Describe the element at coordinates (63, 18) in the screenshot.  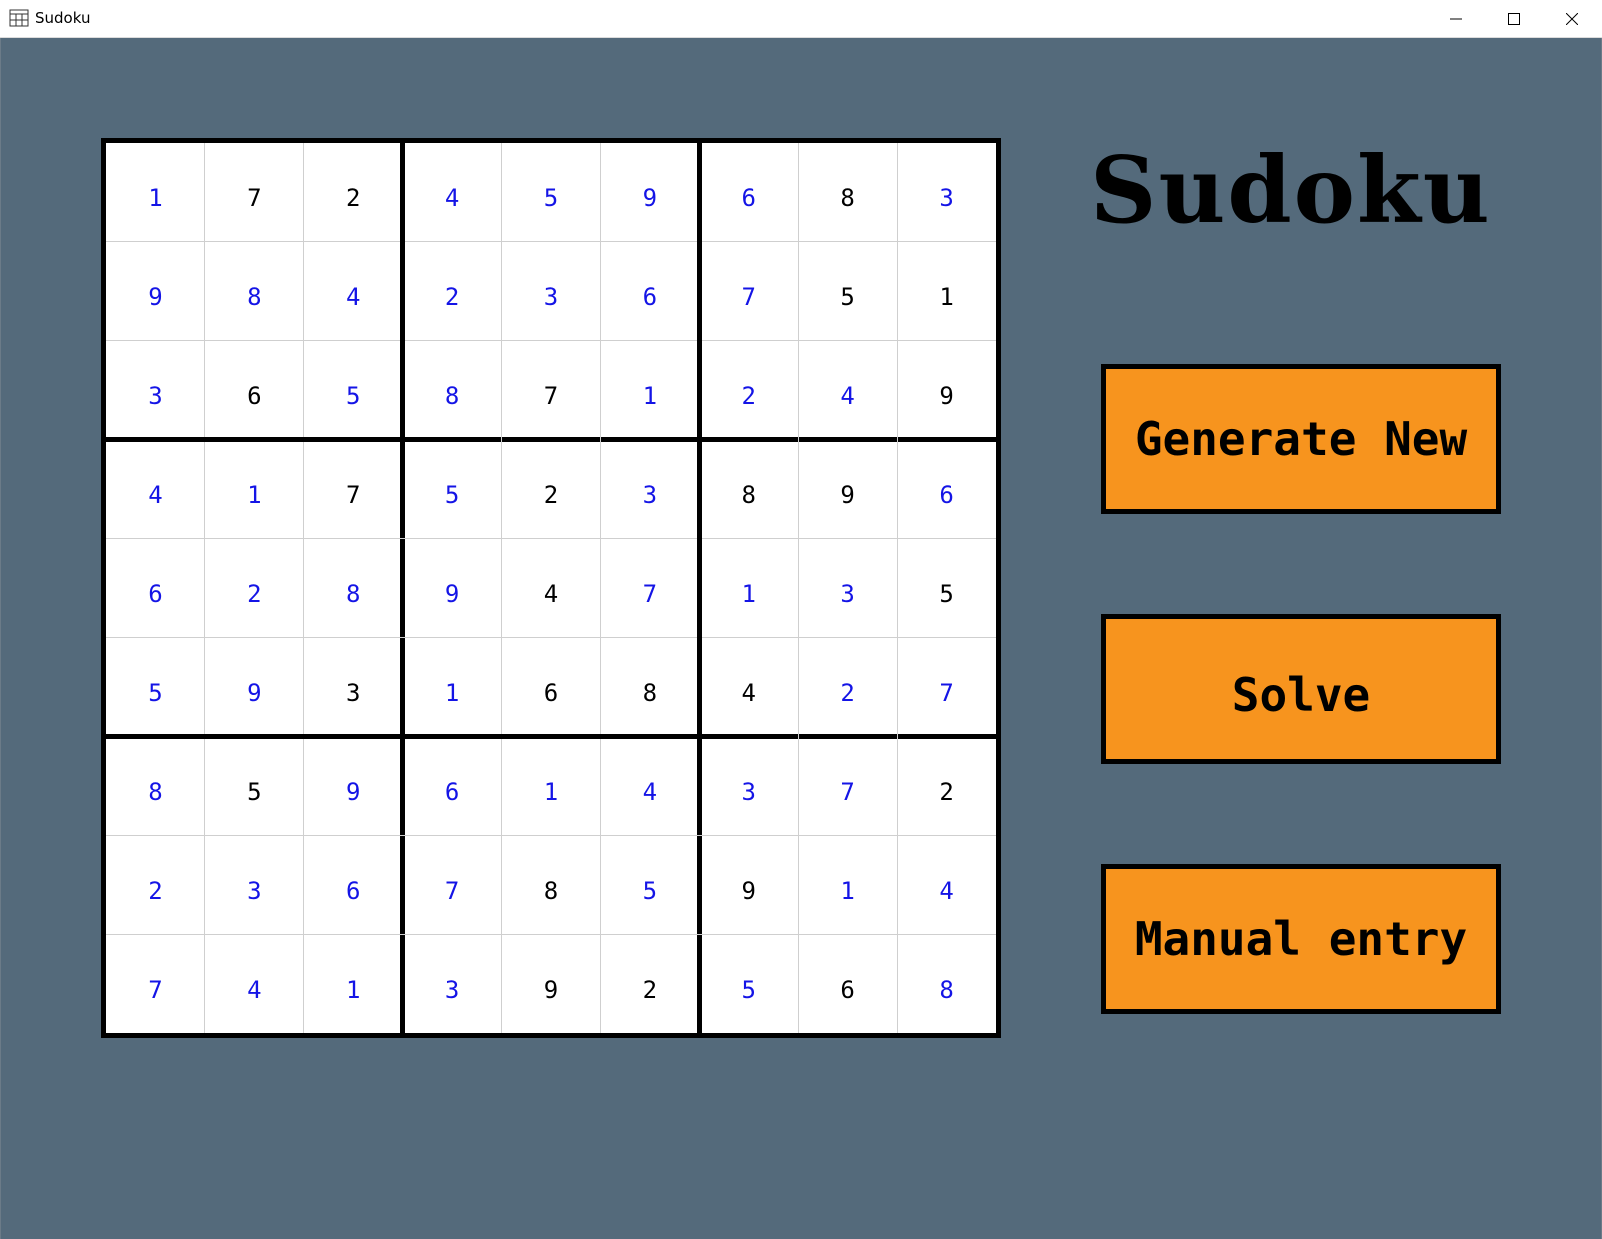
I see `window-title: Sudoku` at that location.